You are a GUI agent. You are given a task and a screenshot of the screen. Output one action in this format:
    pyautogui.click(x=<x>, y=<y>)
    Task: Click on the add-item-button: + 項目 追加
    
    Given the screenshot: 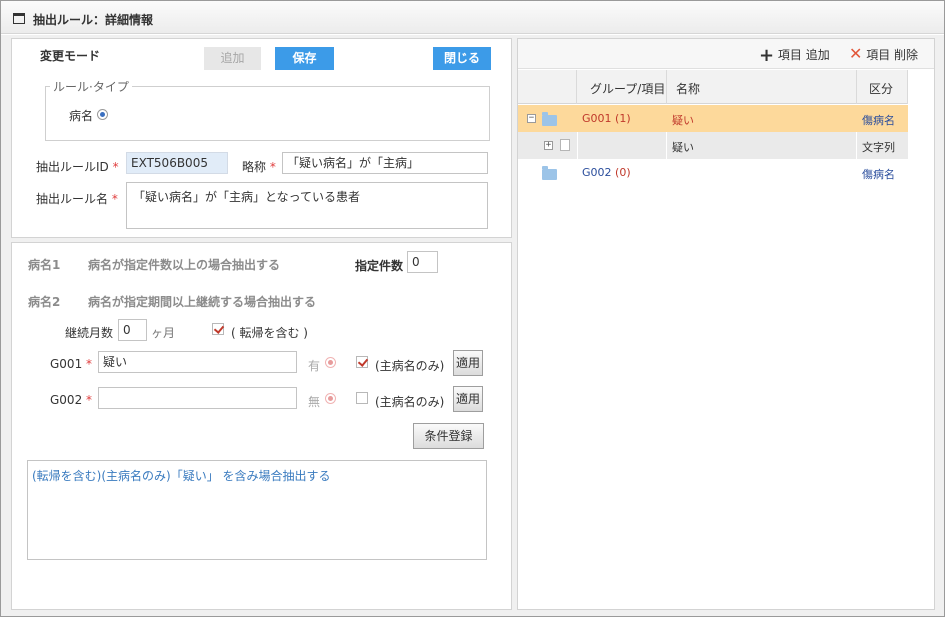 What is the action you would take?
    pyautogui.click(x=794, y=55)
    